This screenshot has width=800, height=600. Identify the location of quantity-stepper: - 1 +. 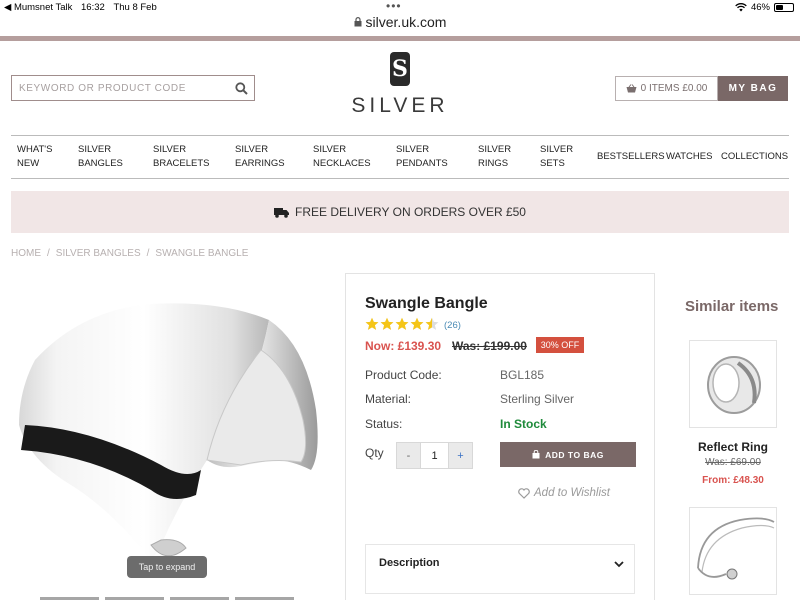
(434, 455).